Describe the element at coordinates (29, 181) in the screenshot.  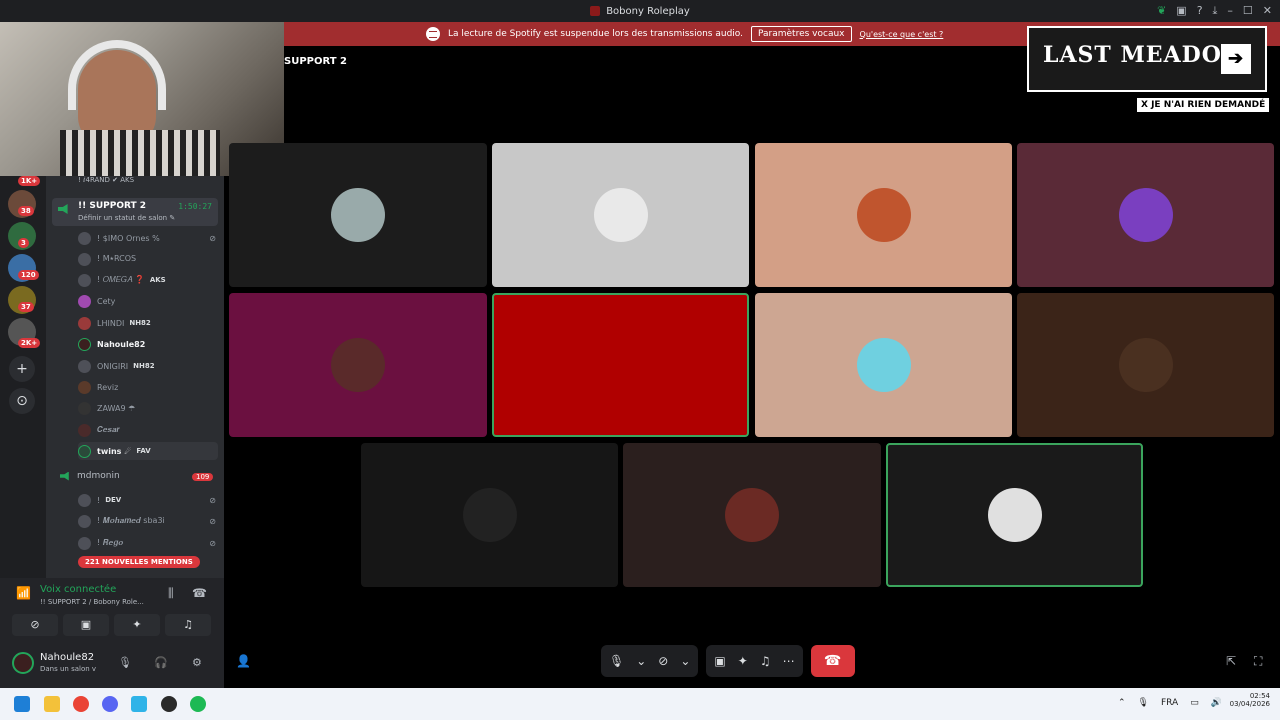
I see `server-badge: 1K+` at that location.